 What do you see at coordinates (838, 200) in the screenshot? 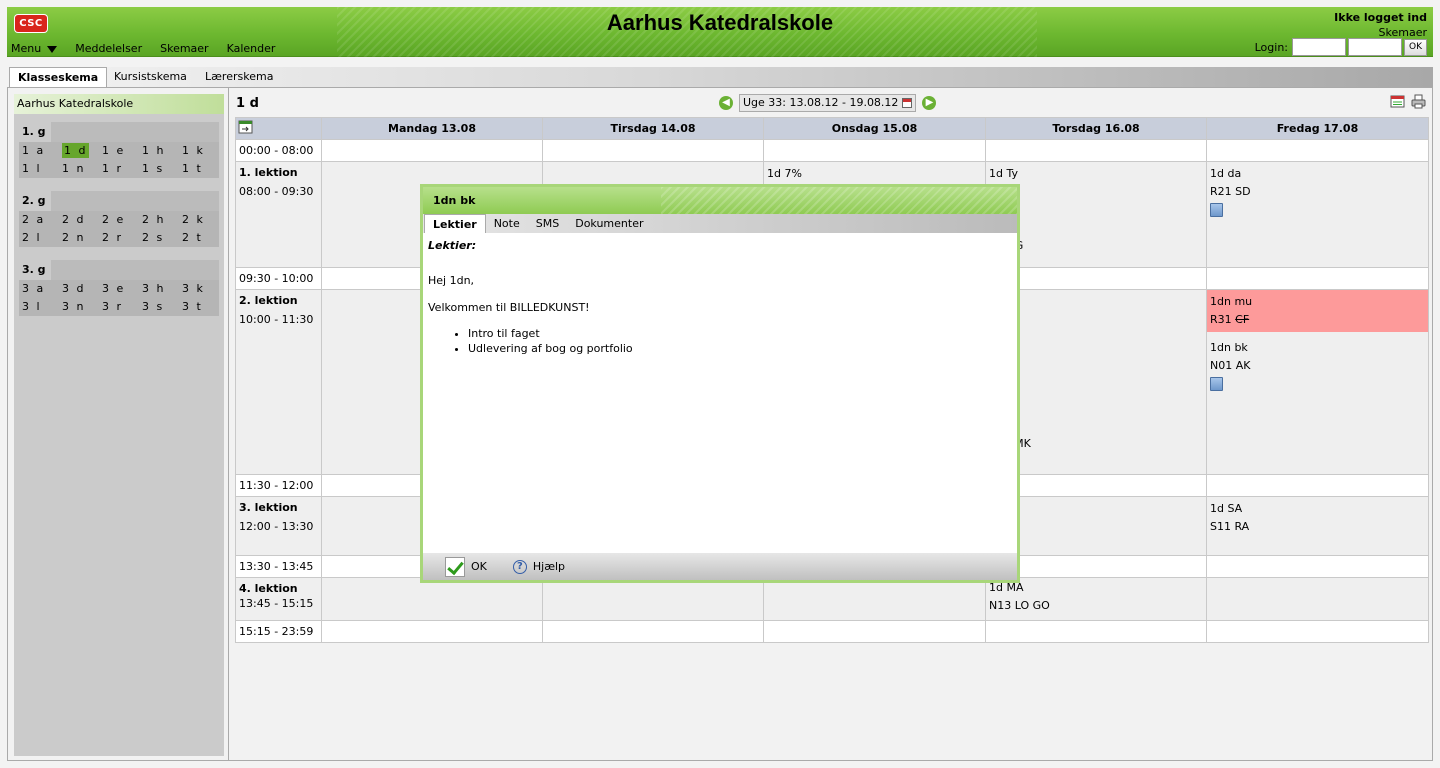
I see `dialog-stripes` at bounding box center [838, 200].